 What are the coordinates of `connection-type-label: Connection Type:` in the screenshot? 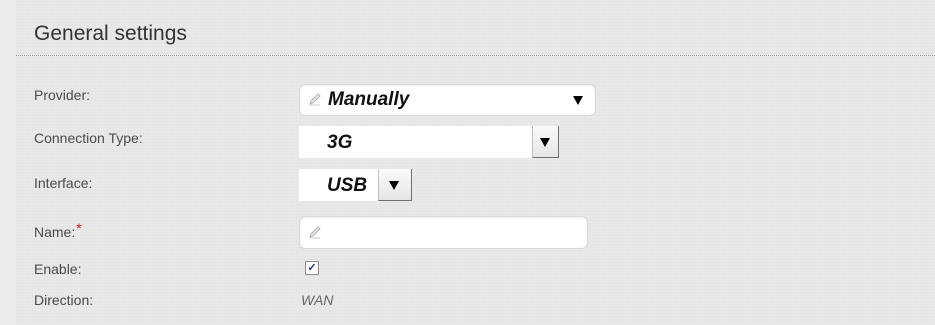 It's located at (88, 138).